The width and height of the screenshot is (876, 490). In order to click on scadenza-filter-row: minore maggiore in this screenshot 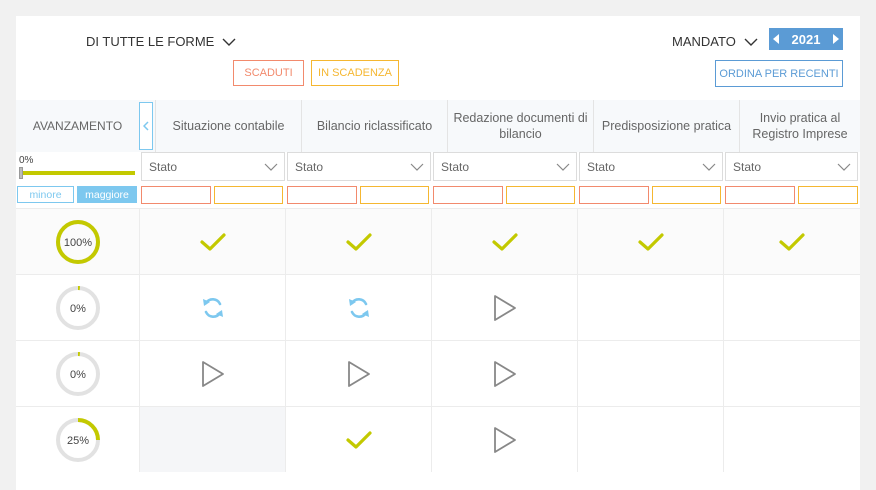, I will do `click(438, 195)`.